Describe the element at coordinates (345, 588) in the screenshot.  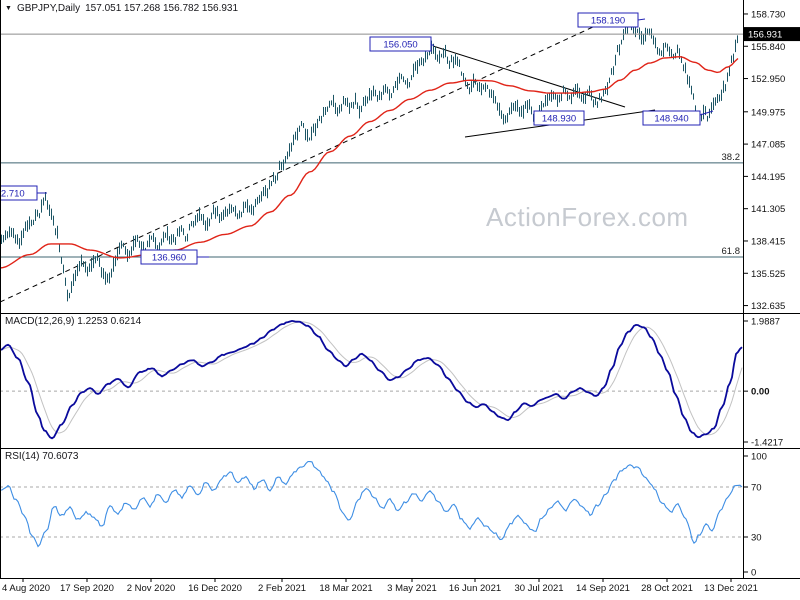
I see `x-axis-label: 18 Mar 2021` at that location.